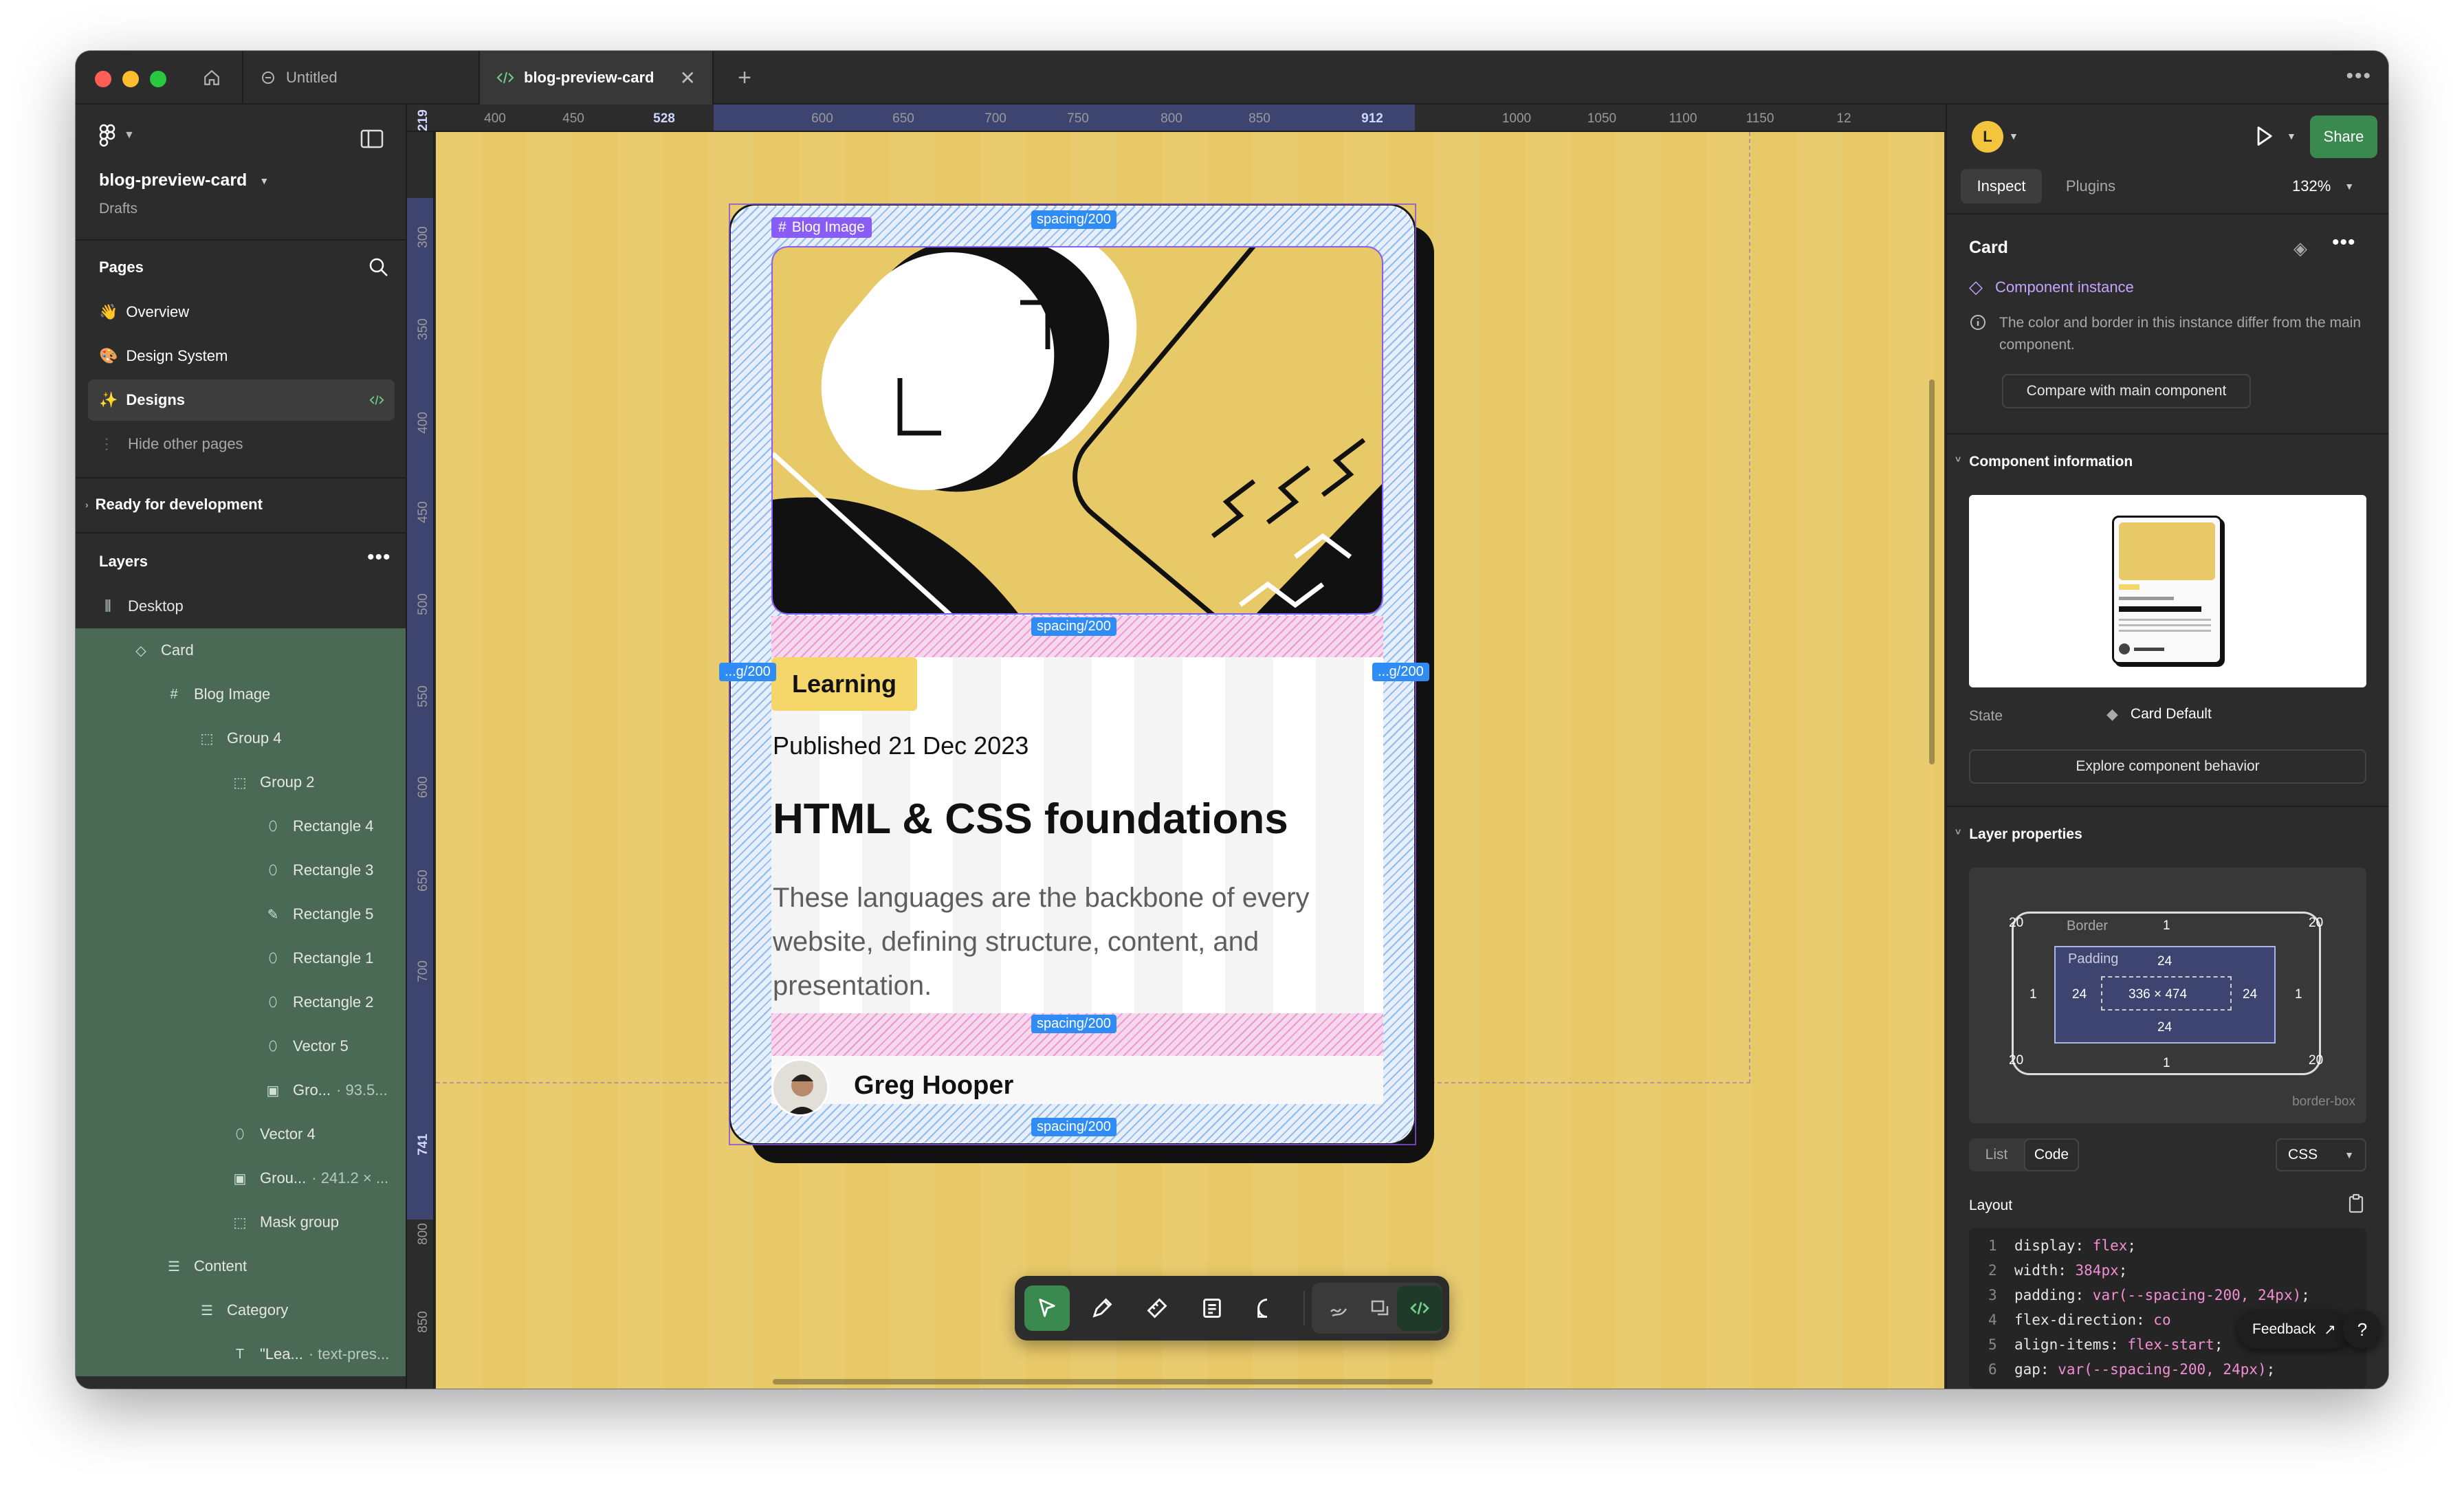 The image size is (2464, 1489). What do you see at coordinates (1379, 1308) in the screenshot?
I see `slides-mode-button` at bounding box center [1379, 1308].